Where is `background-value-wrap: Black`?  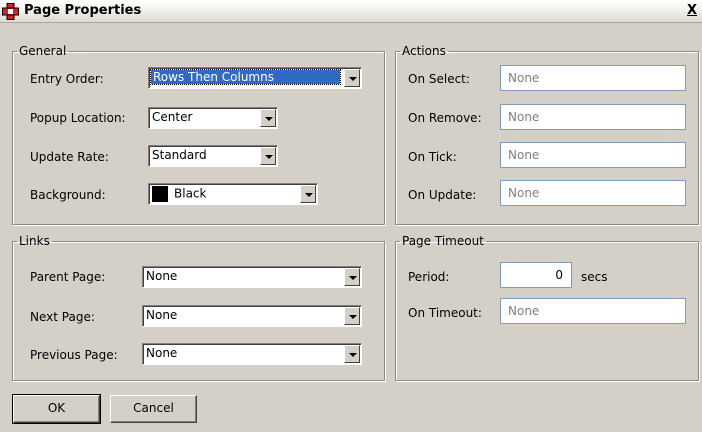
background-value-wrap: Black is located at coordinates (179, 194).